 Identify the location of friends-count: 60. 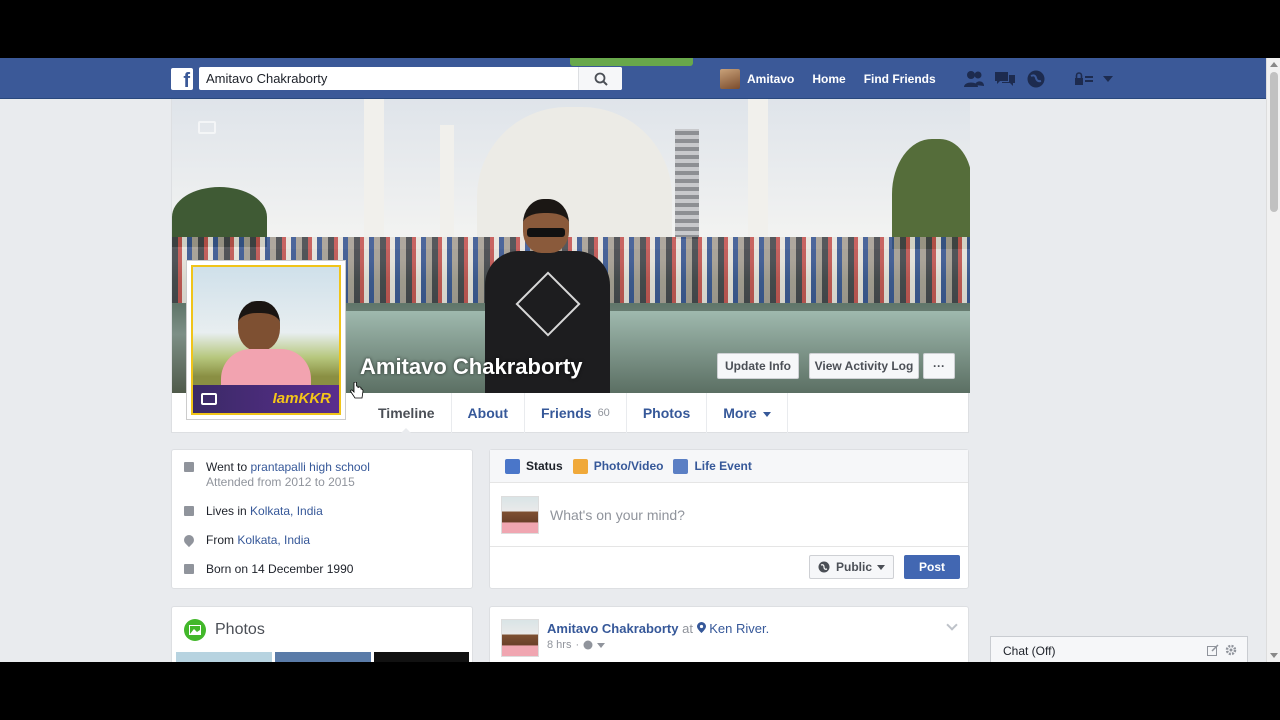
(603, 413).